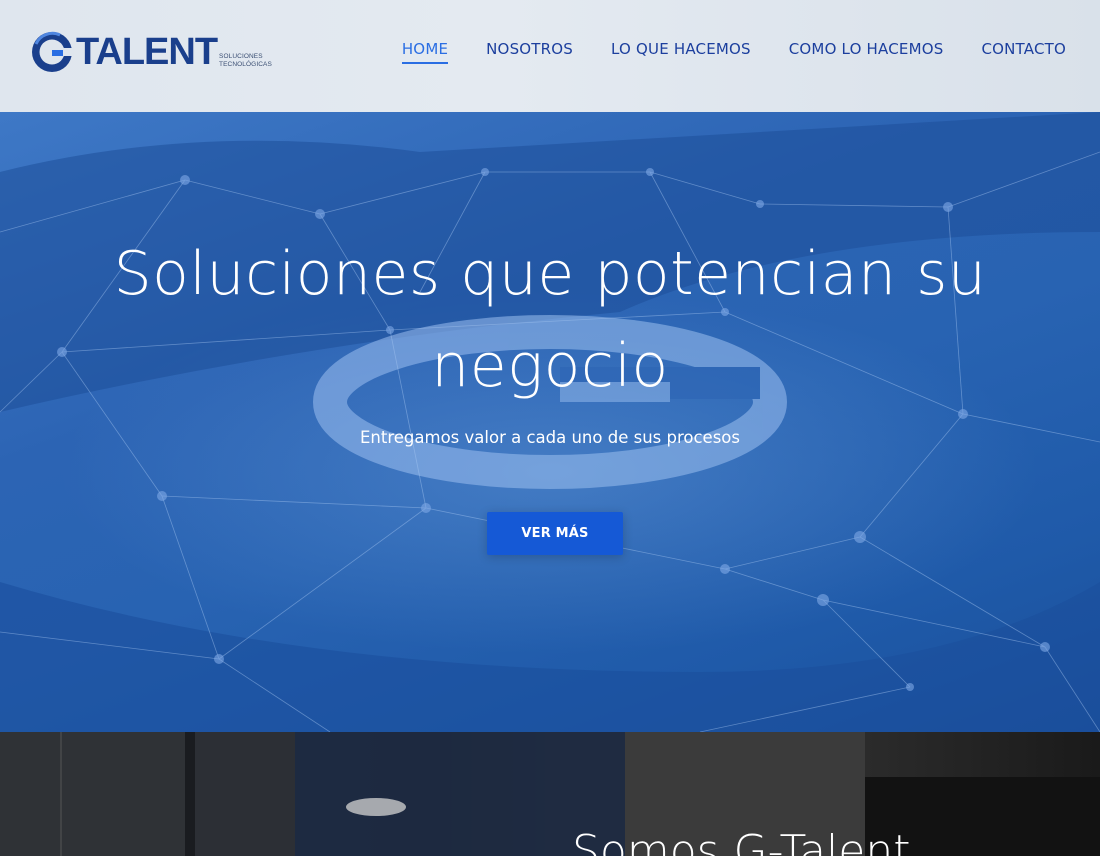 The width and height of the screenshot is (1100, 856). I want to click on logo-tagline: SOLUCIONES TECNOLÓGICAS, so click(245, 52).